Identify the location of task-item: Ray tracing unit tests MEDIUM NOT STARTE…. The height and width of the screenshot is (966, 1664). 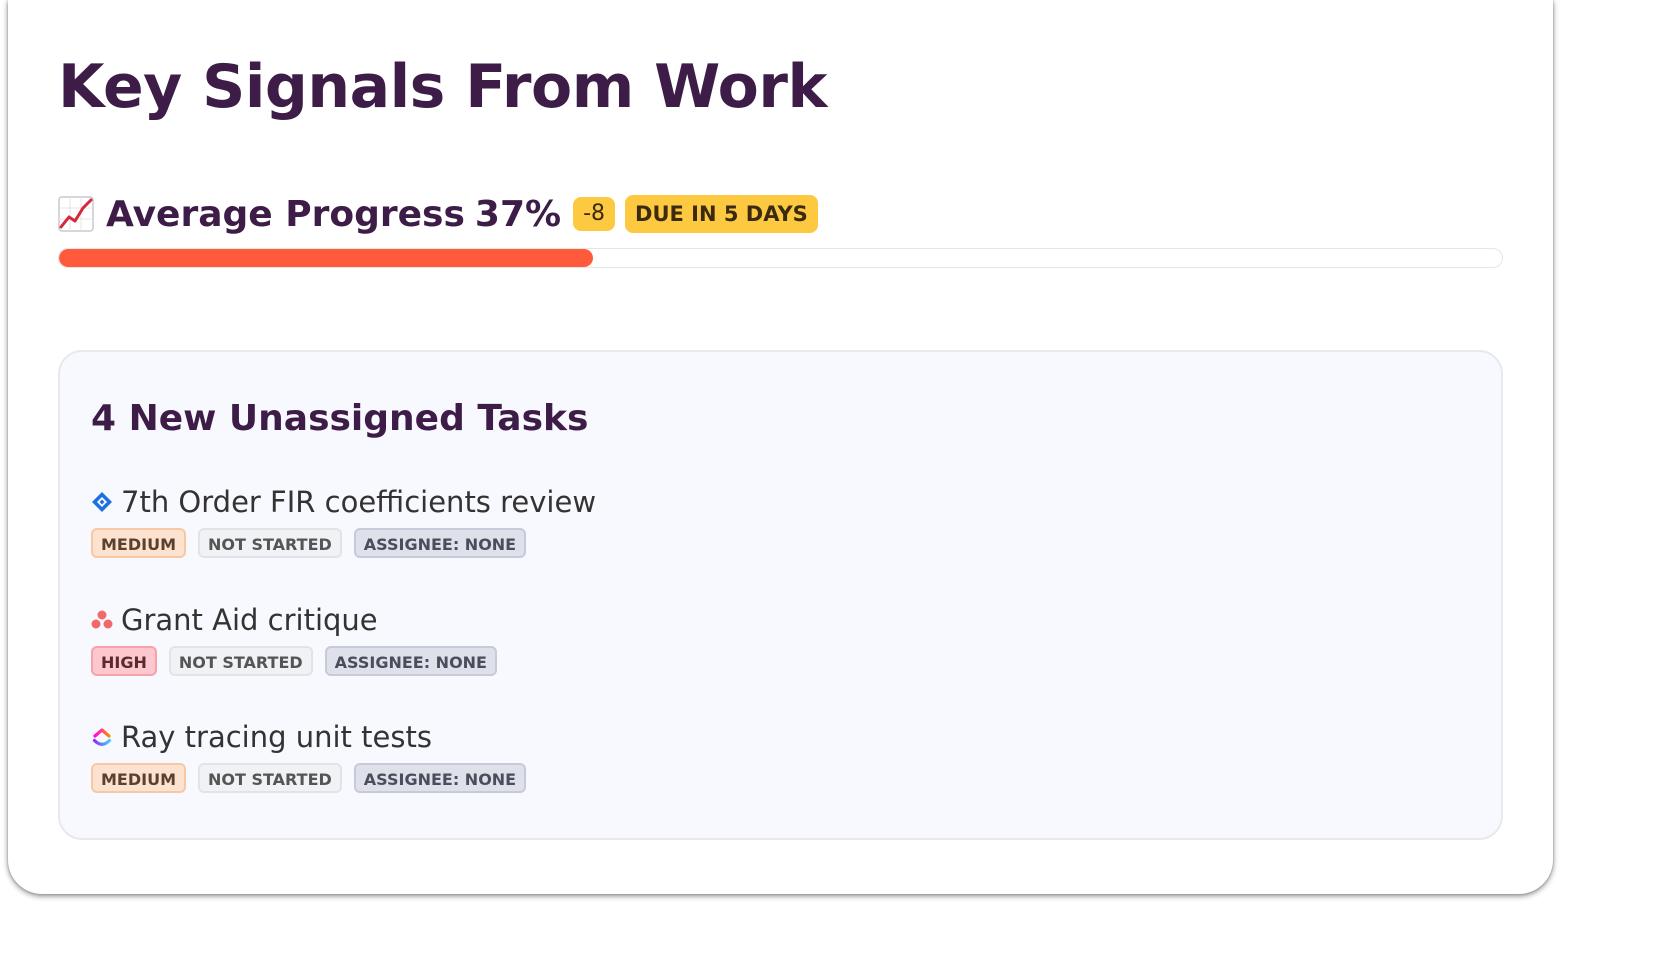
(309, 755).